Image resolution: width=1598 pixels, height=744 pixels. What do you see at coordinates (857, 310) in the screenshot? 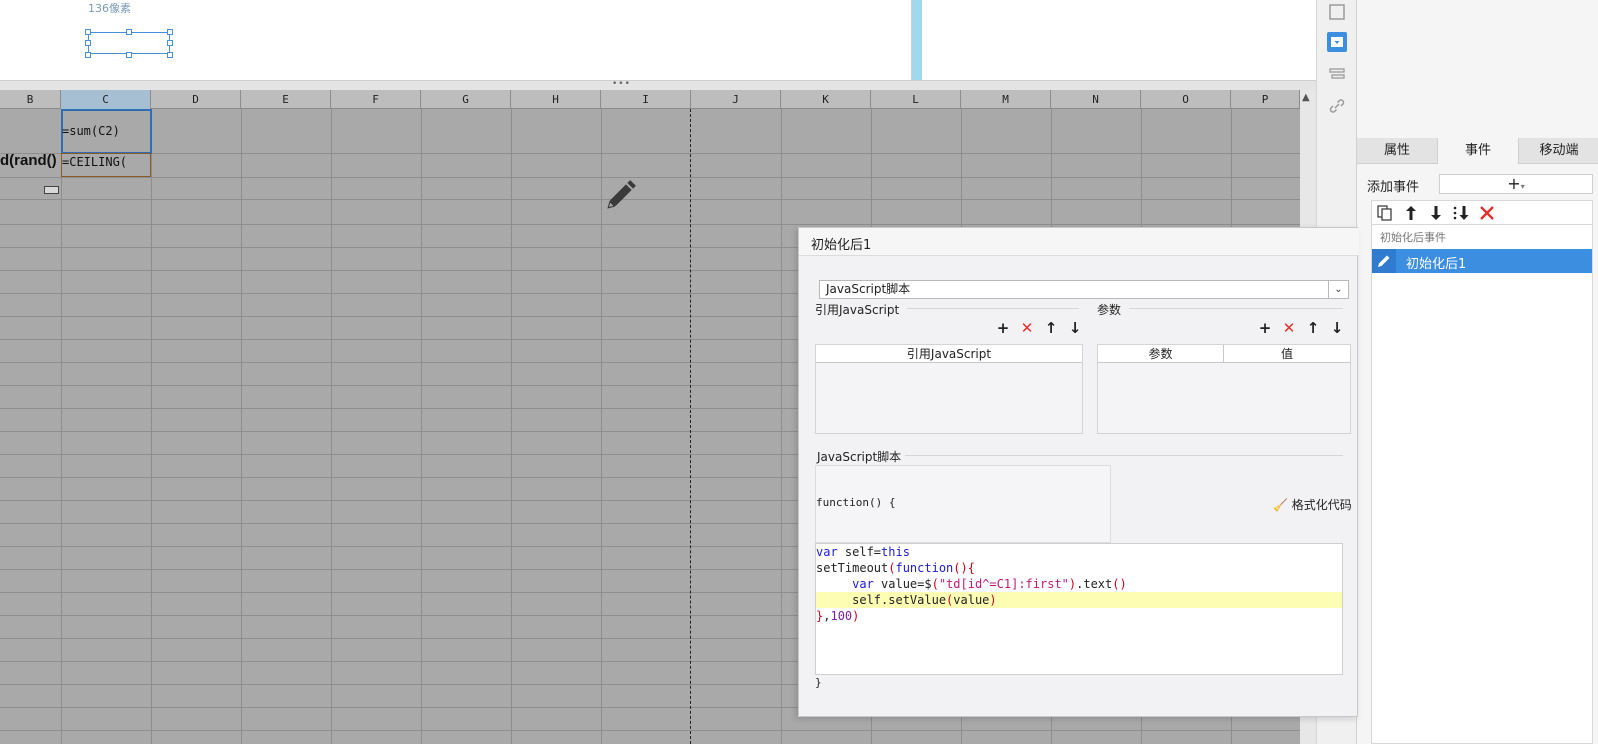
I see `ref-section-label: 引用JavaScript` at bounding box center [857, 310].